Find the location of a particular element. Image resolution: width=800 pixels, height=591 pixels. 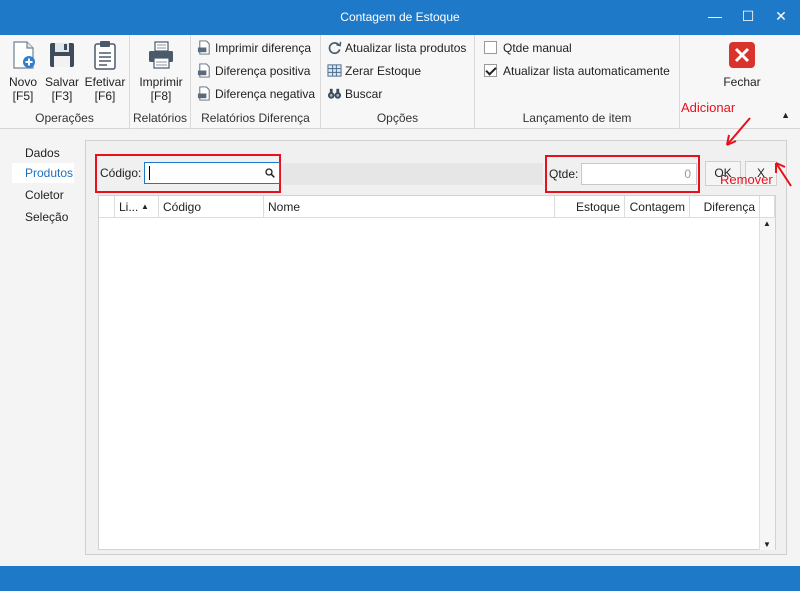

nav-item-selecao: Seleção is located at coordinates (43, 217).